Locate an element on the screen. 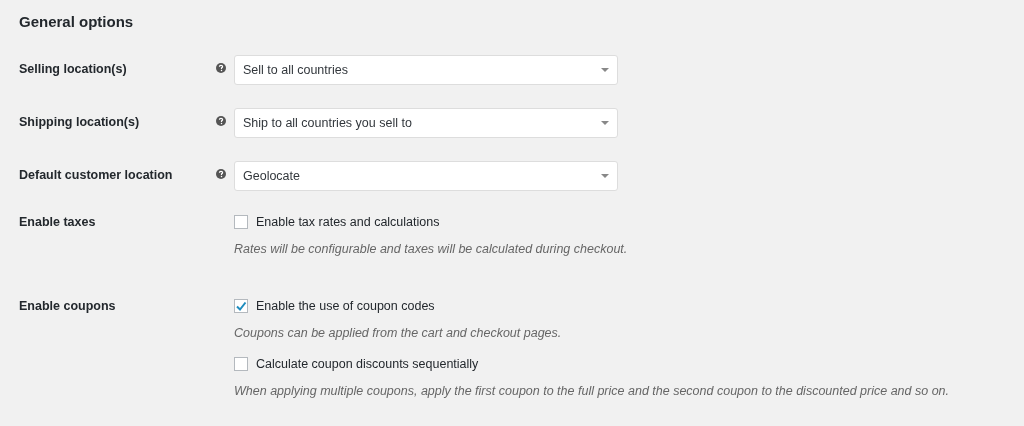  select-dropdown: Sell to all countries is located at coordinates (426, 70).